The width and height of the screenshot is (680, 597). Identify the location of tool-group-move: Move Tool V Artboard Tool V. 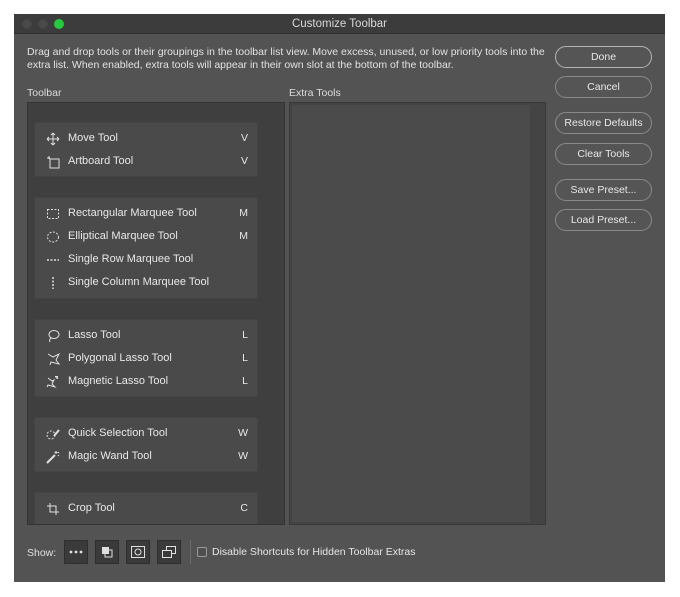
(146, 149).